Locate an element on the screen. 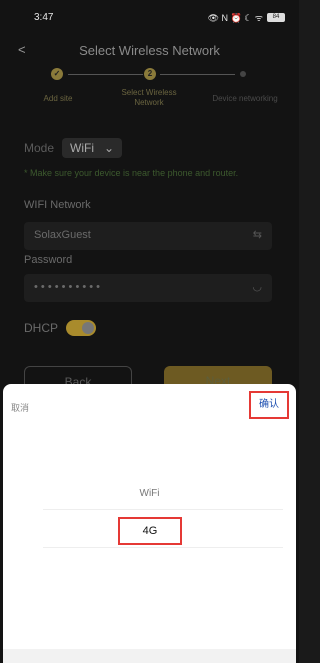 The image size is (320, 663). status-time: 3:47 is located at coordinates (44, 17).